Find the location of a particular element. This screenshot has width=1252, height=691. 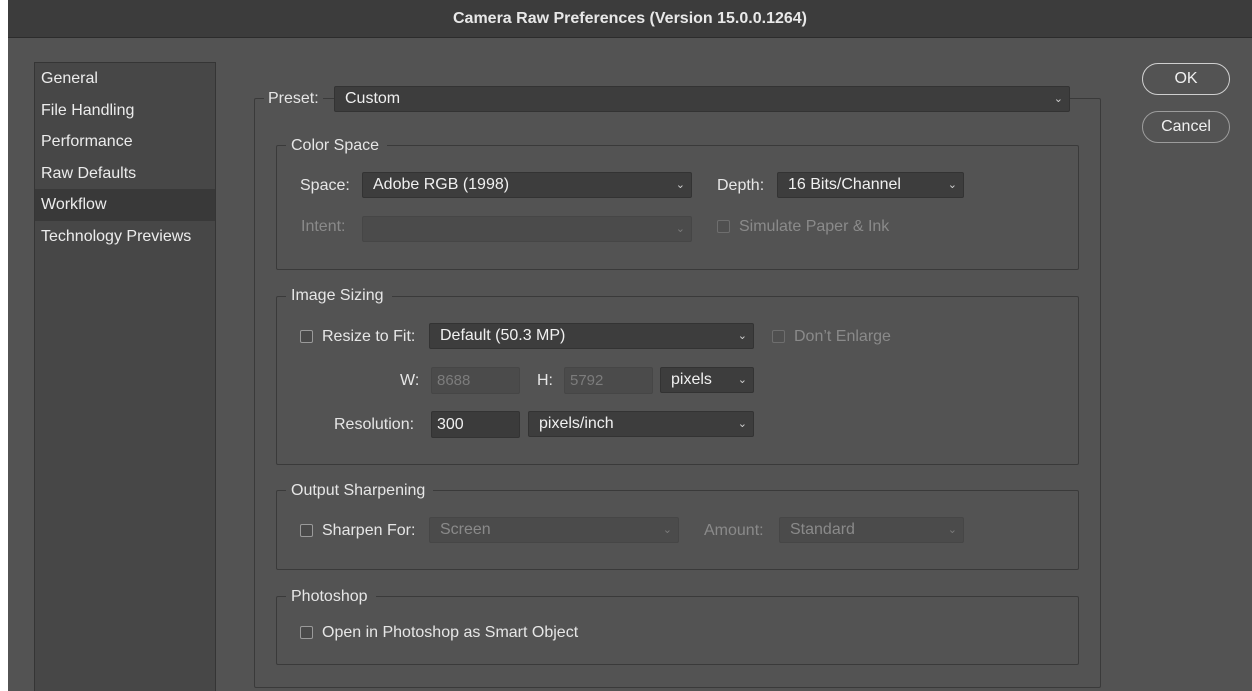

depth-dropdown: 16 Bits/Channel ⌄ is located at coordinates (870, 185).